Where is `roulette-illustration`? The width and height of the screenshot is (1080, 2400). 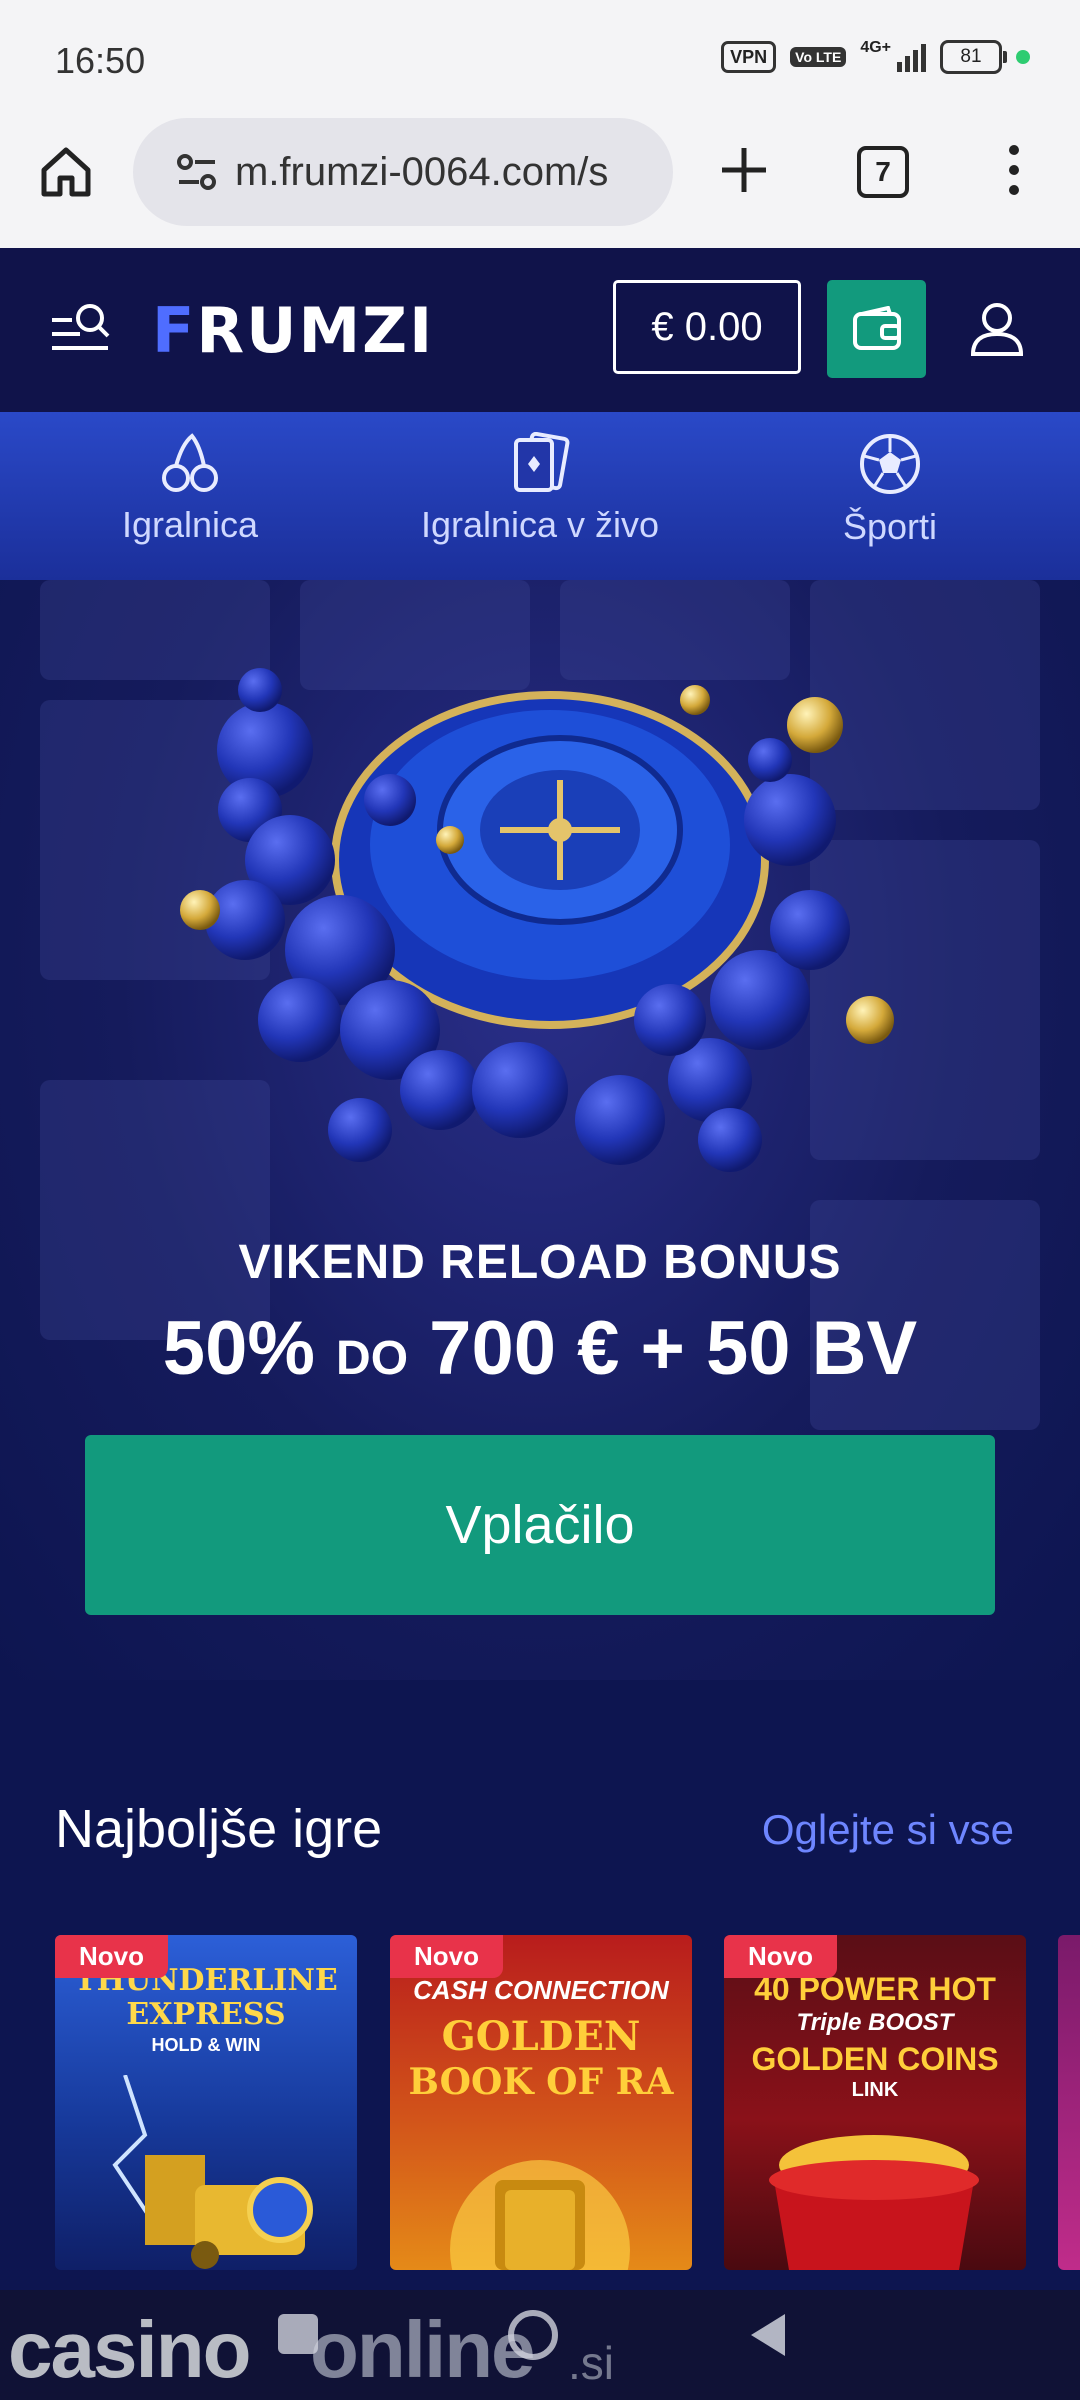
roulette-illustration is located at coordinates (537, 920).